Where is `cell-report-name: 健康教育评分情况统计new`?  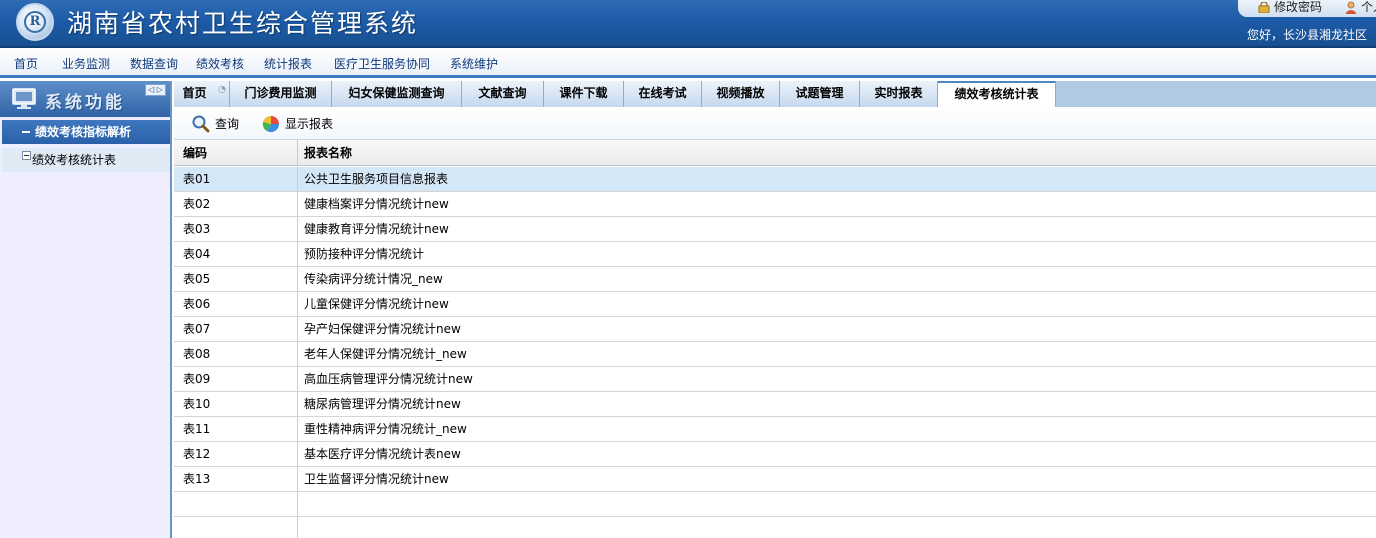
cell-report-name: 健康教育评分情况统计new is located at coordinates (376, 229).